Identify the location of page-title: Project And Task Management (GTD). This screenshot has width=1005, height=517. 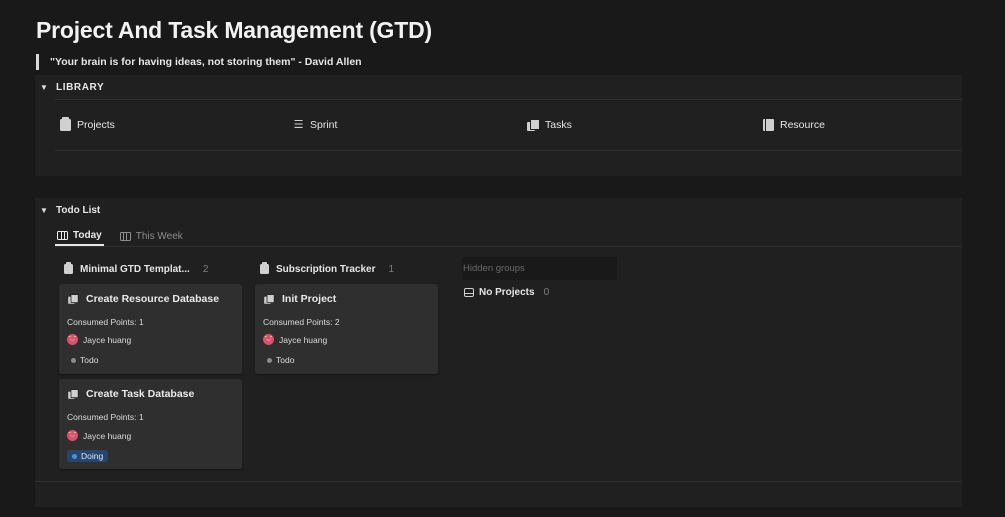
(234, 30).